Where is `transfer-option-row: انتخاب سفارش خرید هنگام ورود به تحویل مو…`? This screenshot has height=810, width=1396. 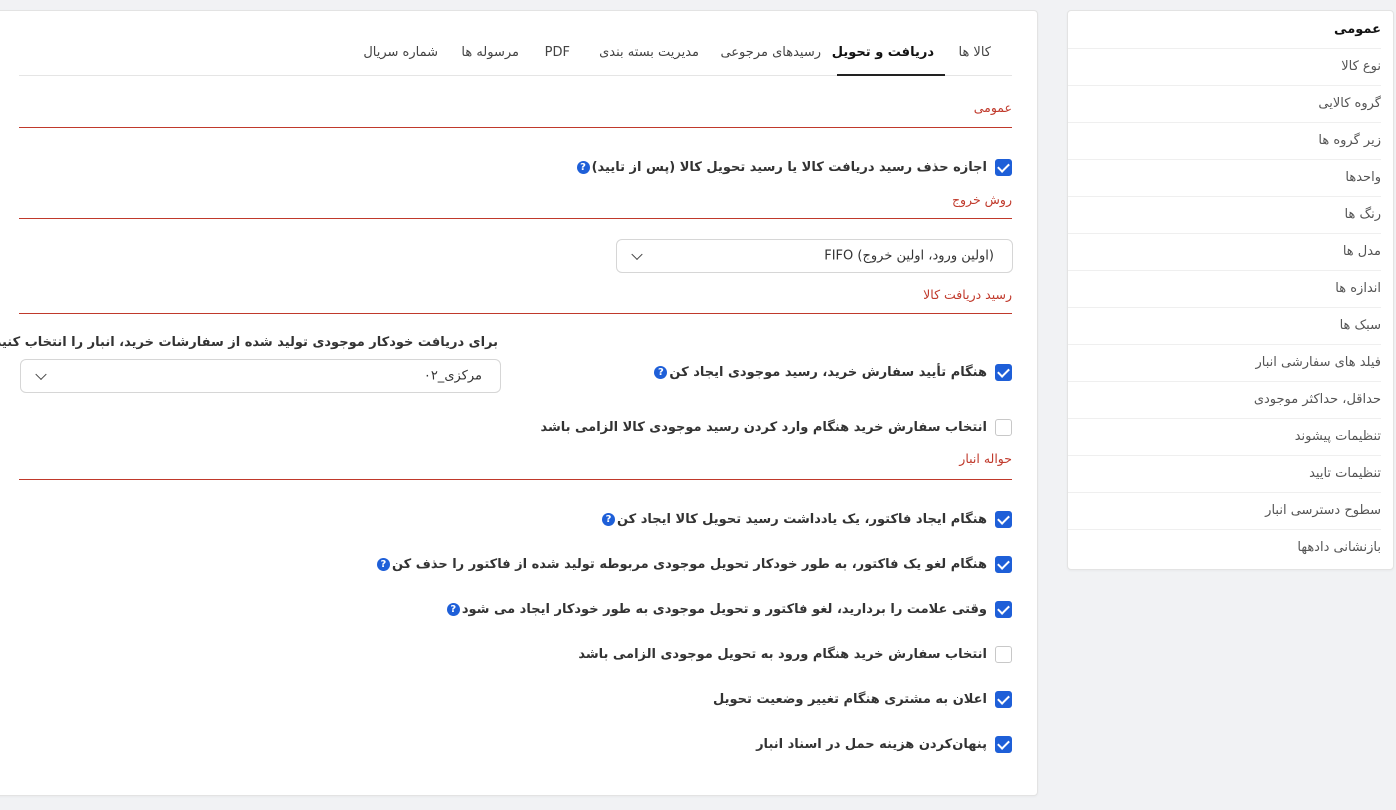 transfer-option-row: انتخاب سفارش خرید هنگام ورود به تحویل مو… is located at coordinates (795, 654).